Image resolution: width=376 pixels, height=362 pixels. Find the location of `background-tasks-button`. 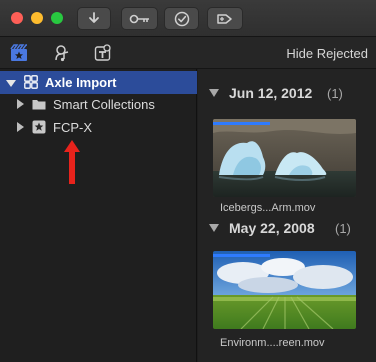

background-tasks-button is located at coordinates (181, 18).